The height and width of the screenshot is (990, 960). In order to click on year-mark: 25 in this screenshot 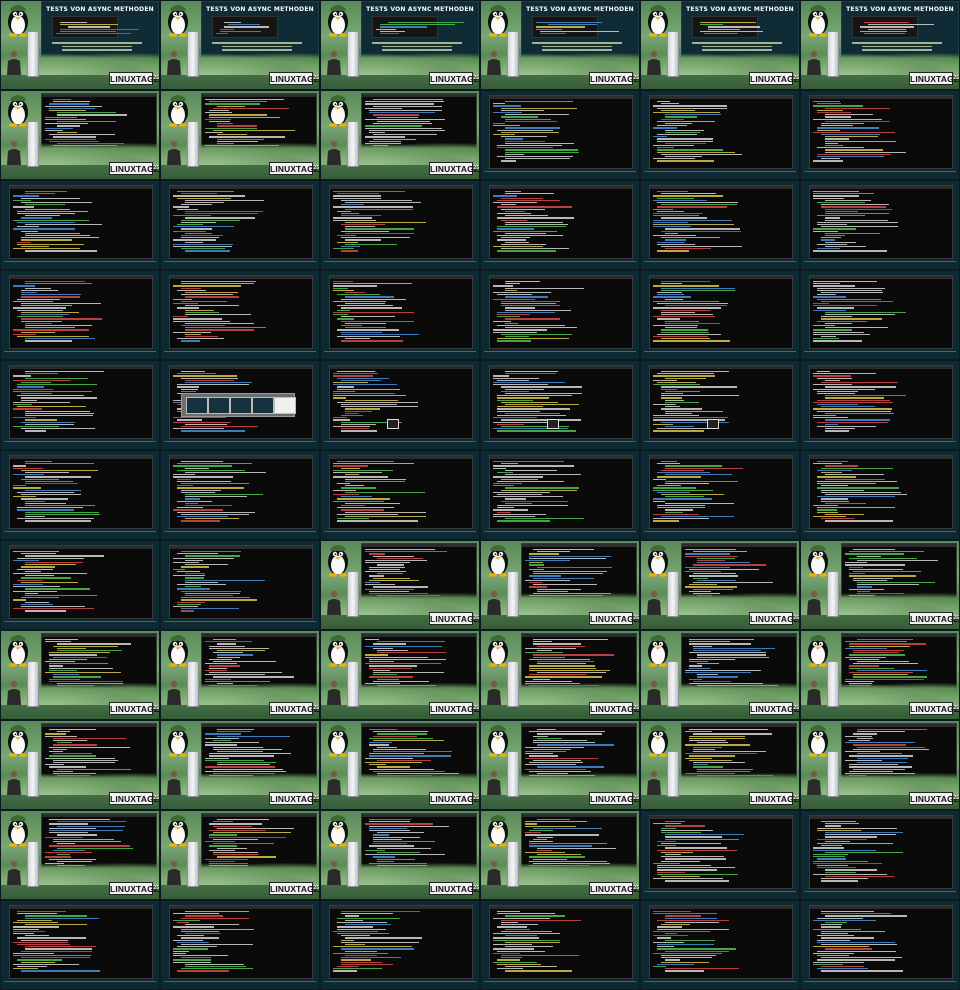, I will do `click(796, 798)`.